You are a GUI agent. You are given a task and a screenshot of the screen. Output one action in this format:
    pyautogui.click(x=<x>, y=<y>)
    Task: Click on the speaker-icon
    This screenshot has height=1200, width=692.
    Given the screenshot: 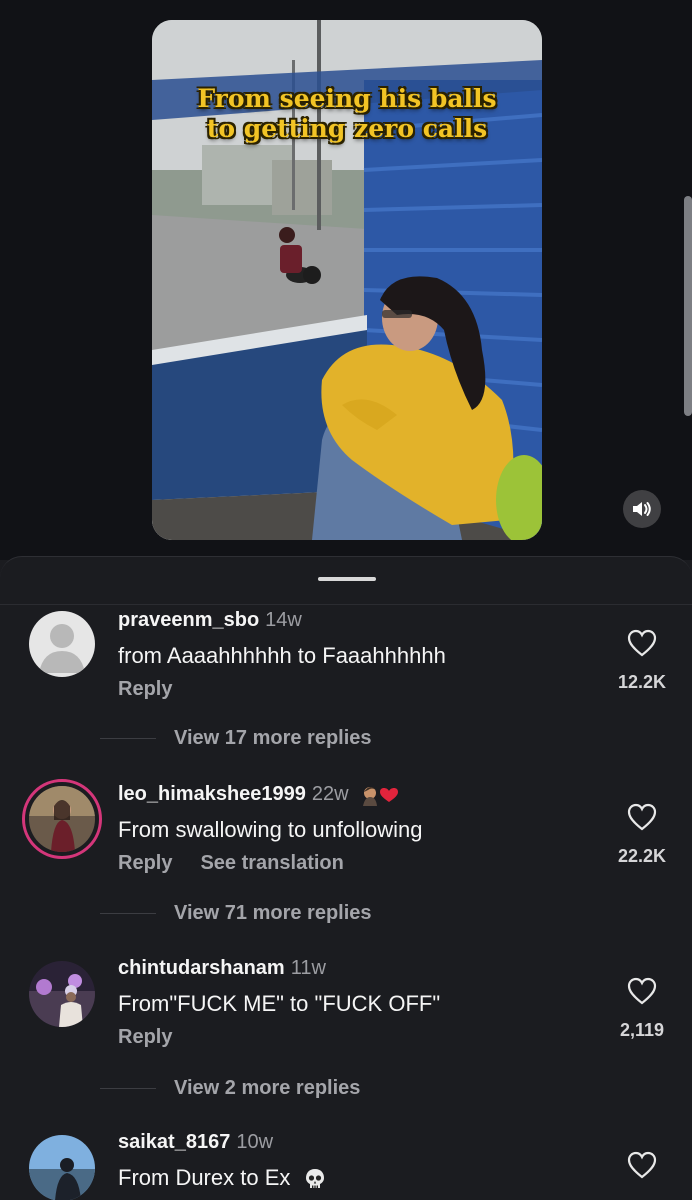 What is the action you would take?
    pyautogui.click(x=642, y=509)
    